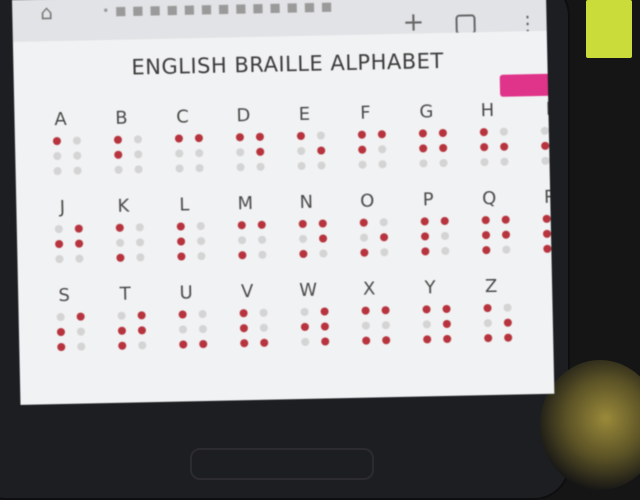 This screenshot has height=500, width=640. I want to click on plus-icon: +, so click(413, 22).